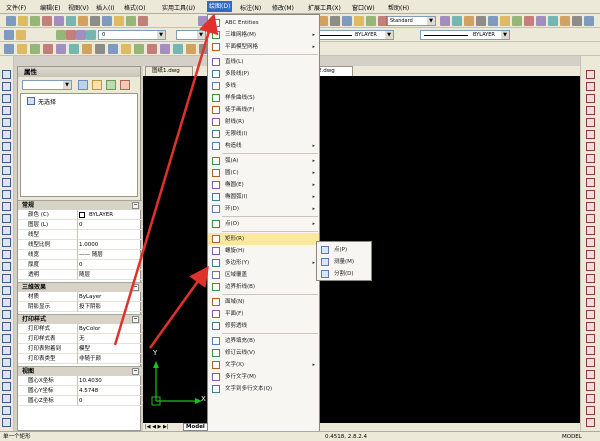 This screenshot has width=600, height=441. I want to click on publish-icon, so click(71, 21).